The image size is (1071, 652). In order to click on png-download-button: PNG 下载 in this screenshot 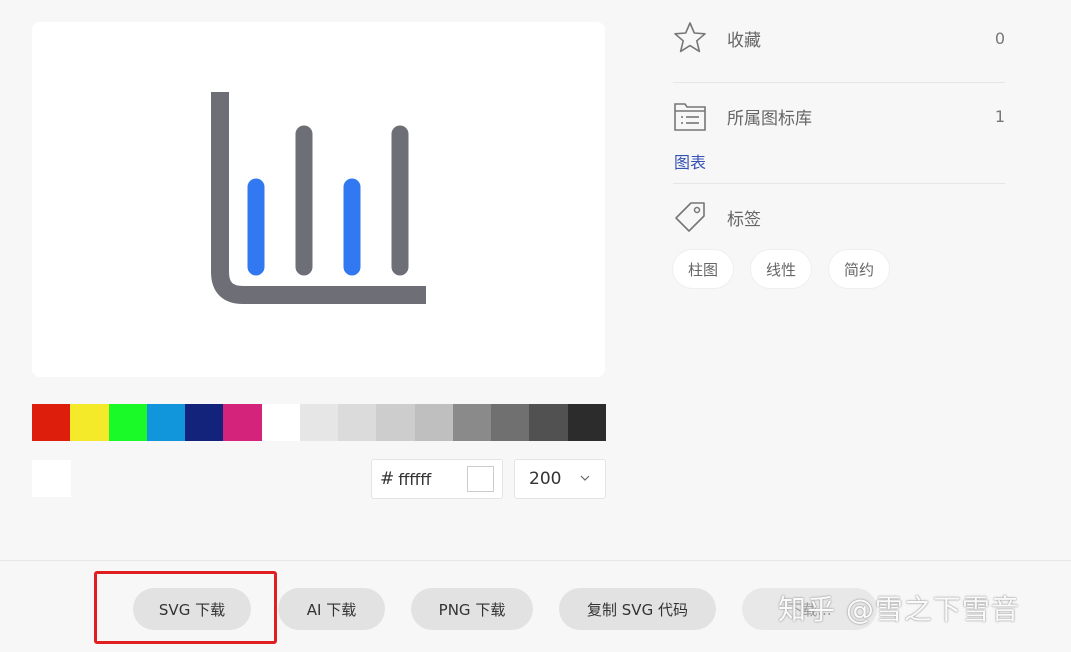, I will do `click(472, 609)`.